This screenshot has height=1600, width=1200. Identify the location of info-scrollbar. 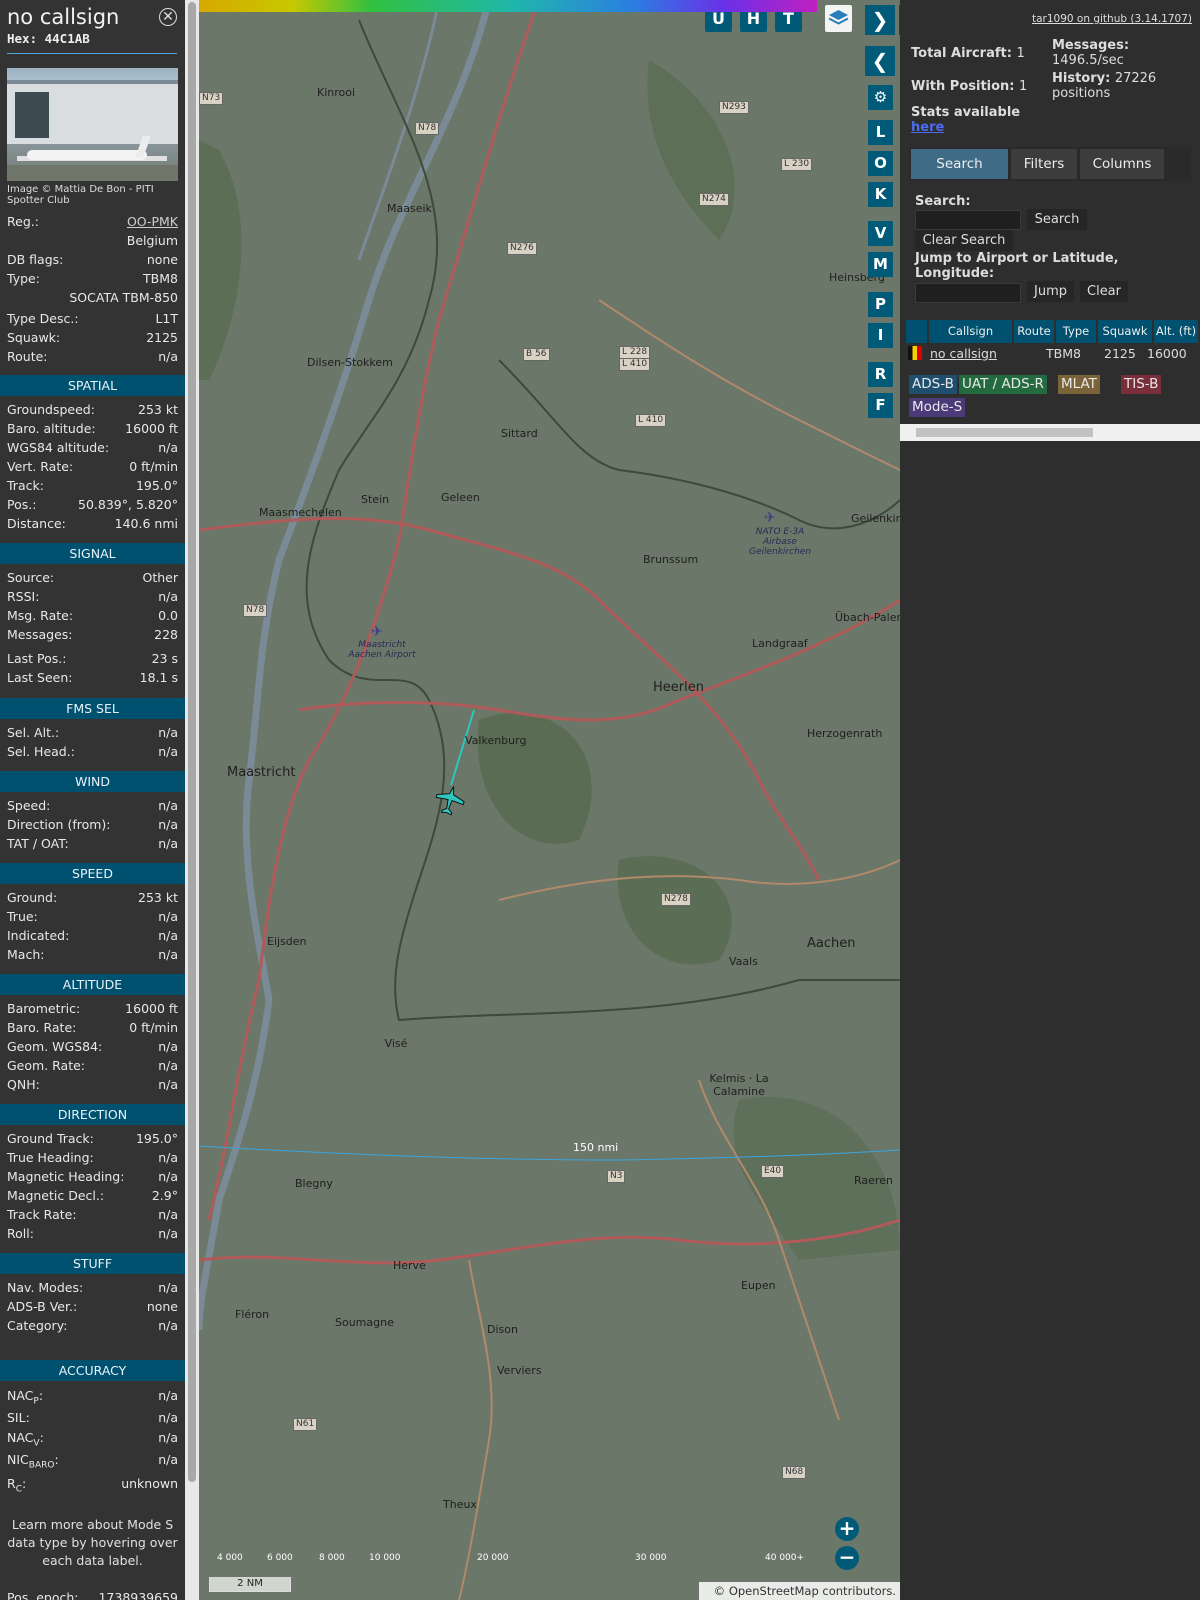
(192, 800).